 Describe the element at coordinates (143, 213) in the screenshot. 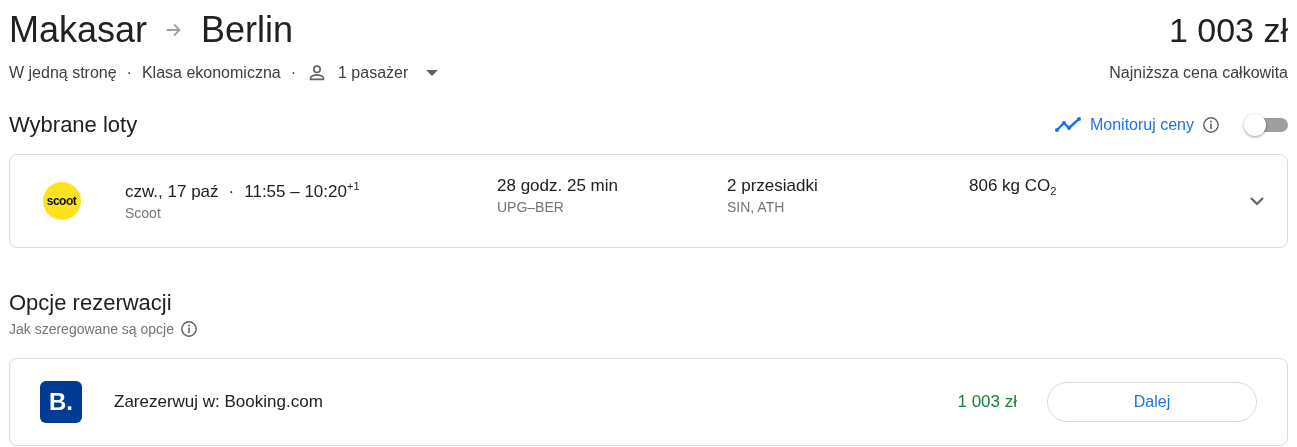

I see `airline-name: Scoot` at that location.